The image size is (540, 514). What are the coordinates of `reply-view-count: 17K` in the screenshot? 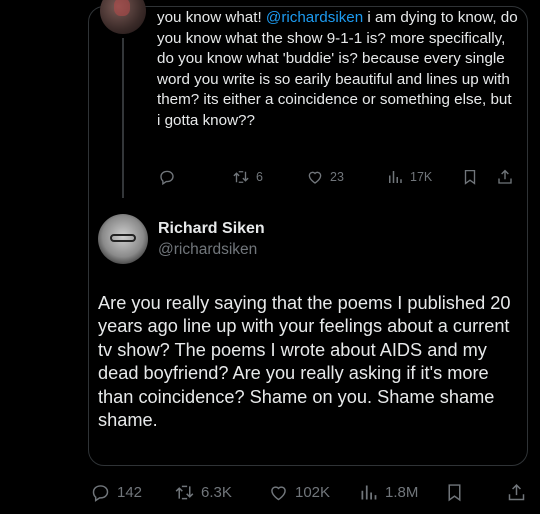 It's located at (421, 177).